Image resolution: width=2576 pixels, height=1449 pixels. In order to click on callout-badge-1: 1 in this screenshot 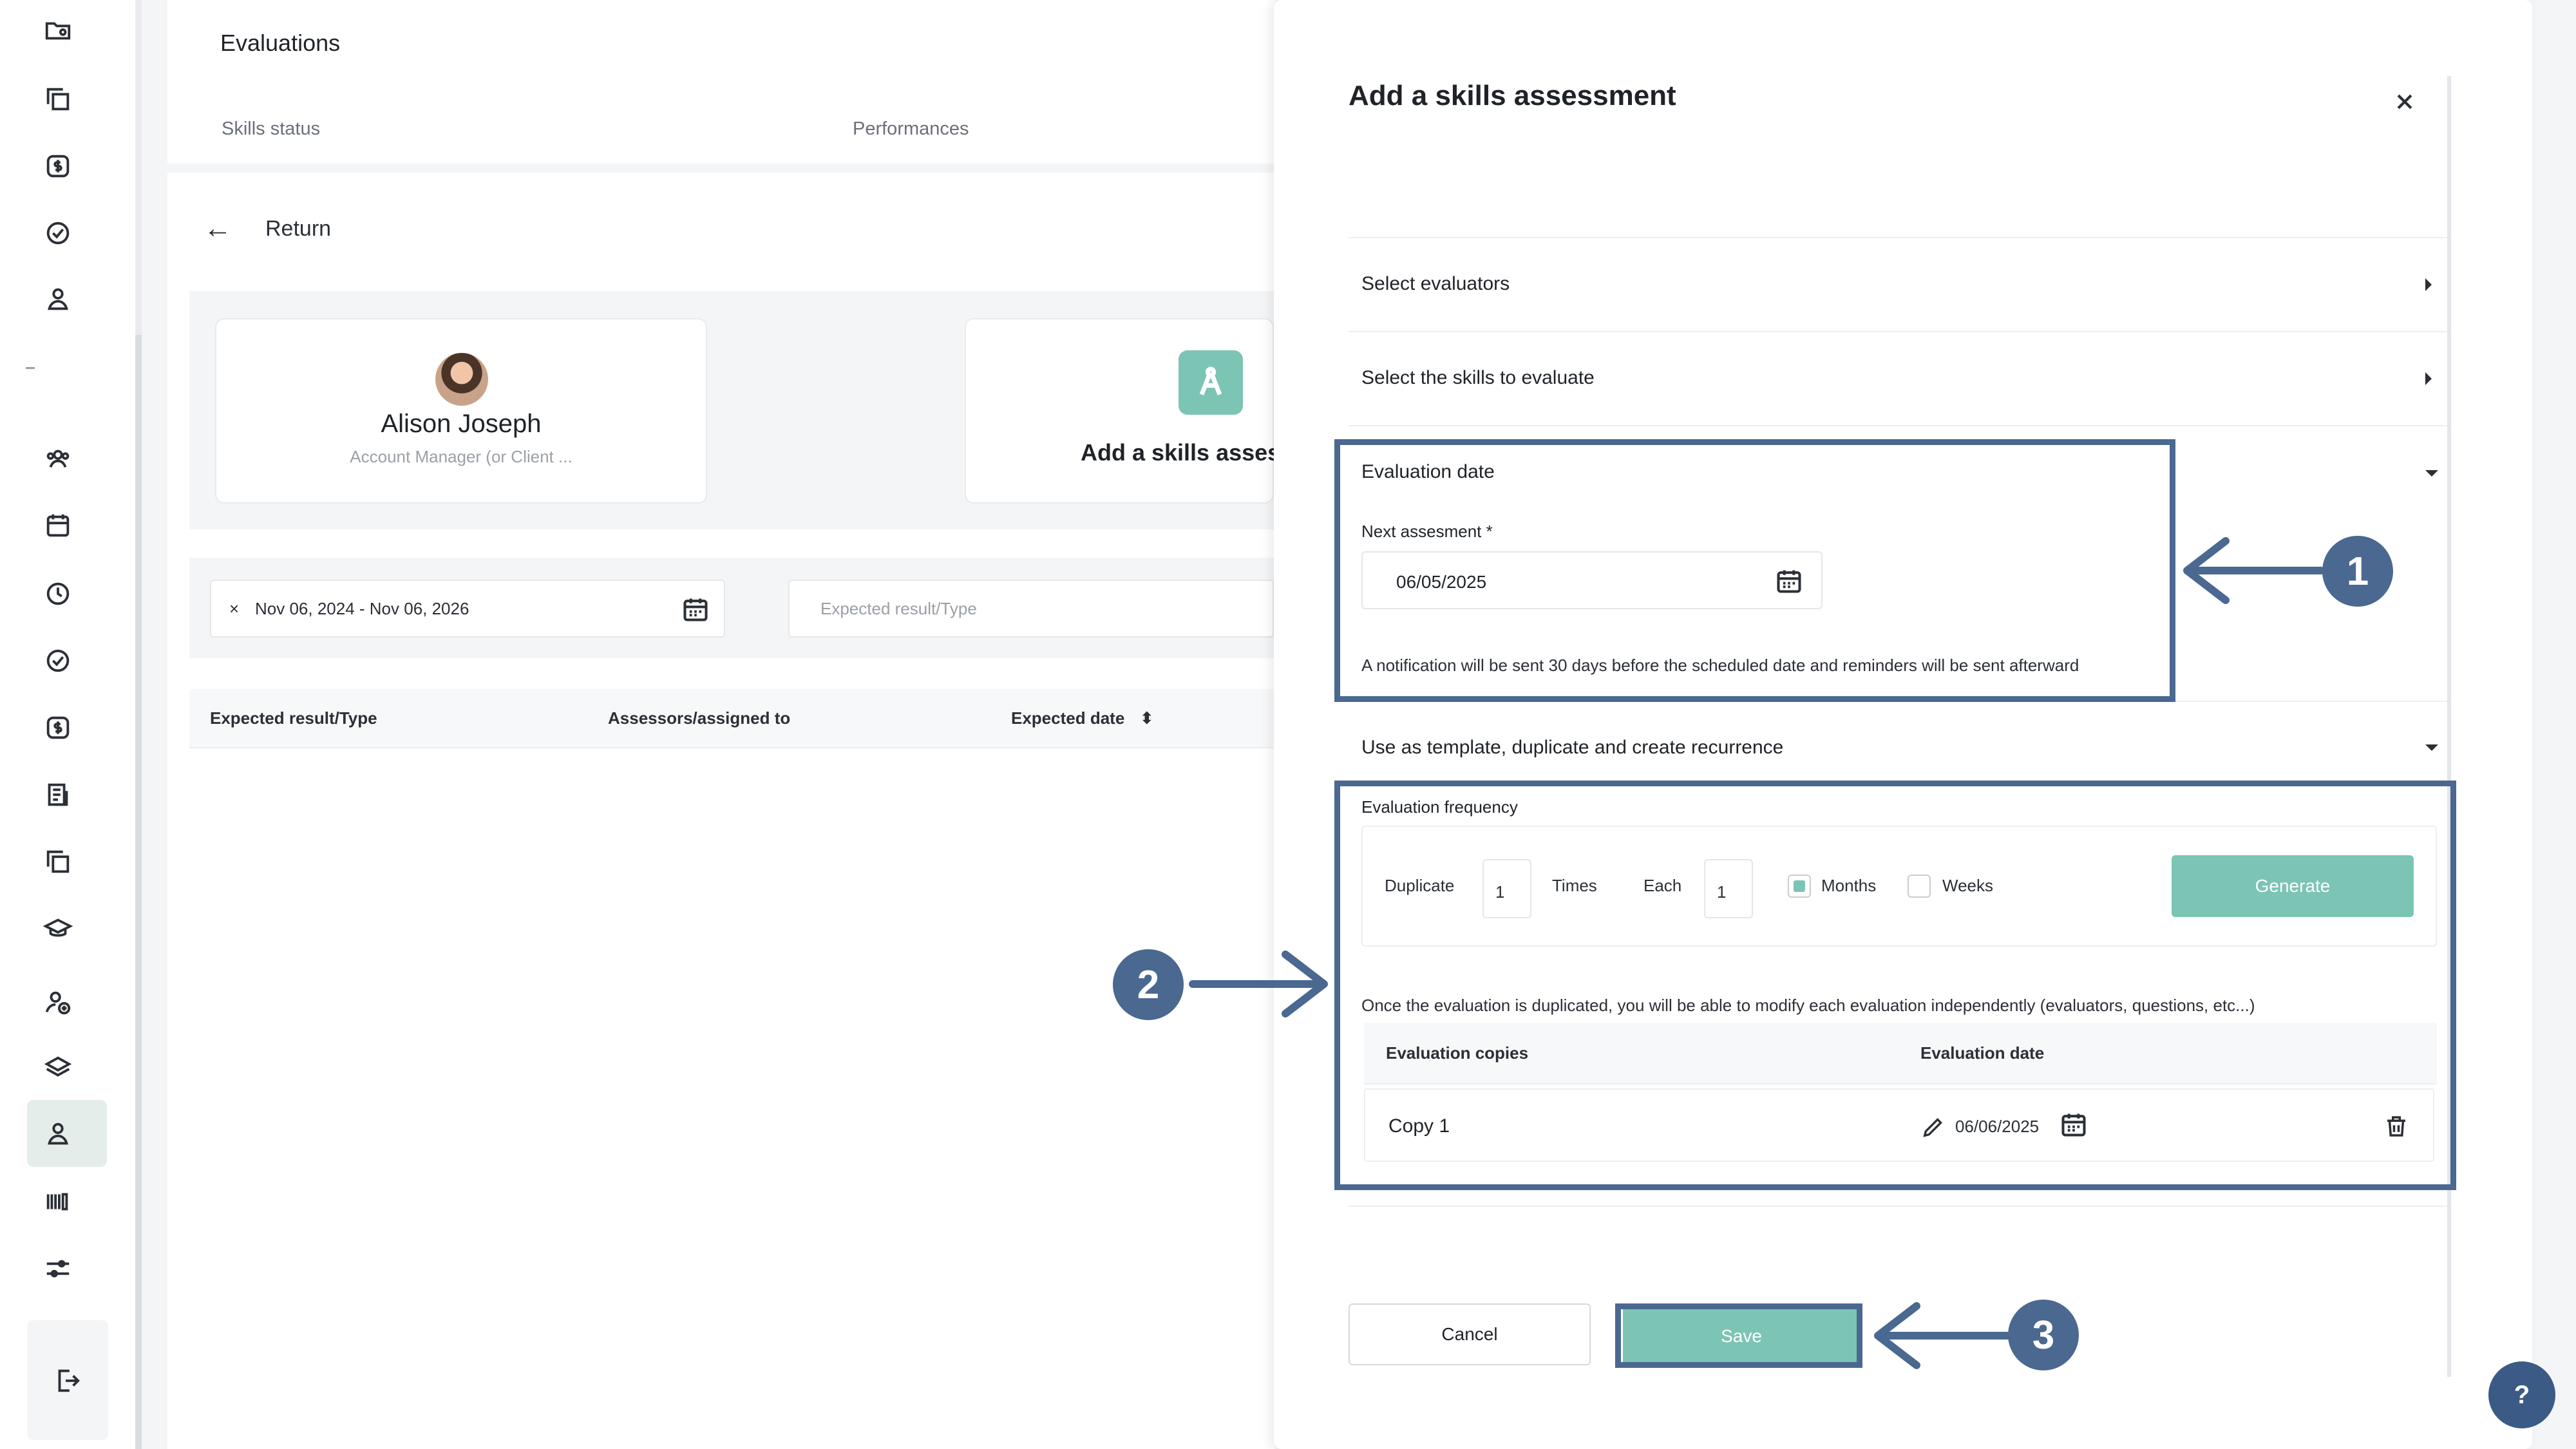, I will do `click(2357, 571)`.